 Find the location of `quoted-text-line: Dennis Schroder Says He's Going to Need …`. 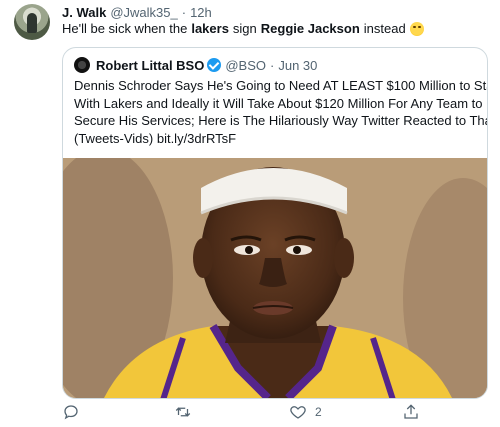

quoted-text-line: Dennis Schroder Says He's Going to Need … is located at coordinates (281, 85).